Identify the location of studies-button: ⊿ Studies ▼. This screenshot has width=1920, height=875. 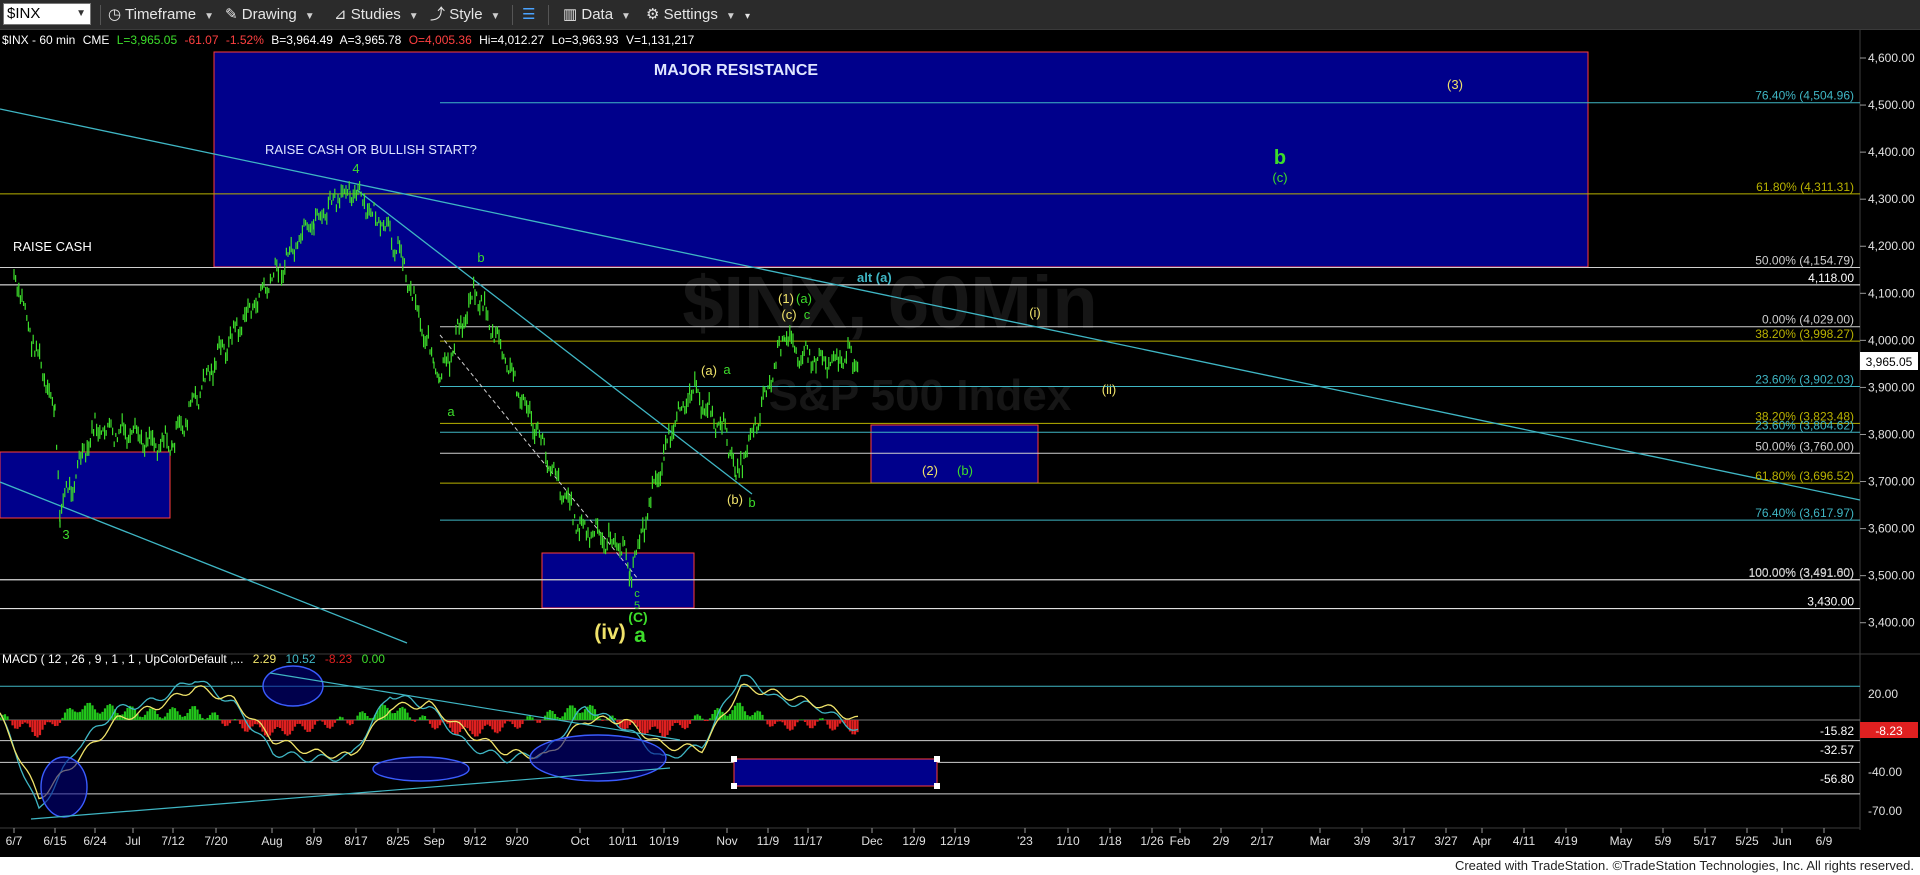
(376, 15).